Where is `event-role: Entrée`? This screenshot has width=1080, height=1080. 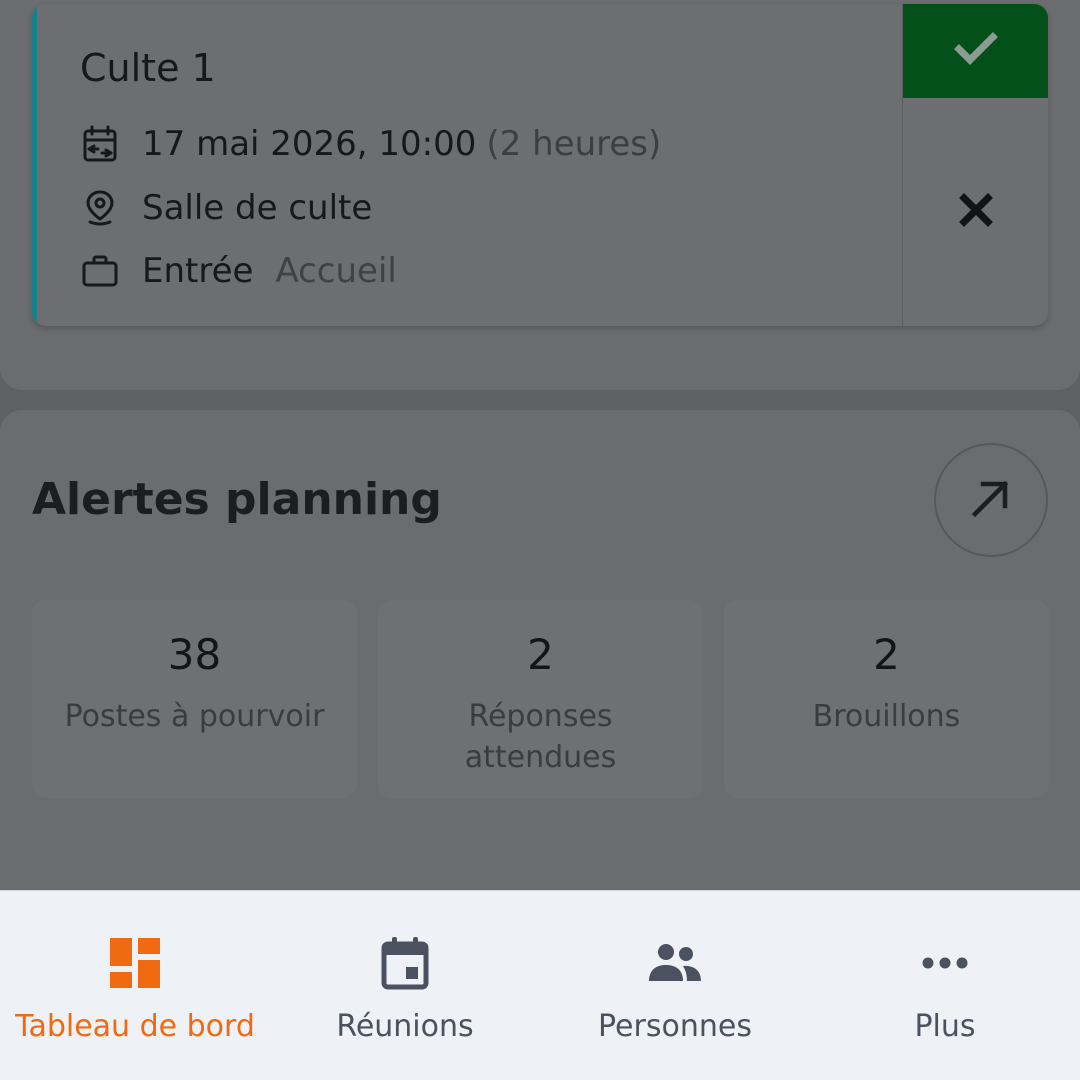 event-role: Entrée is located at coordinates (198, 271).